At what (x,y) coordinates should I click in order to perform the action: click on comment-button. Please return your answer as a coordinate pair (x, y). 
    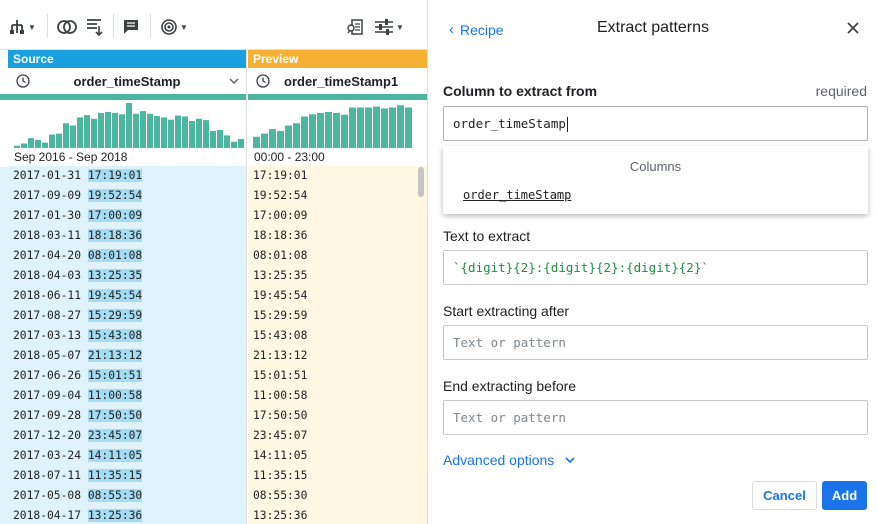
    Looking at the image, I should click on (131, 27).